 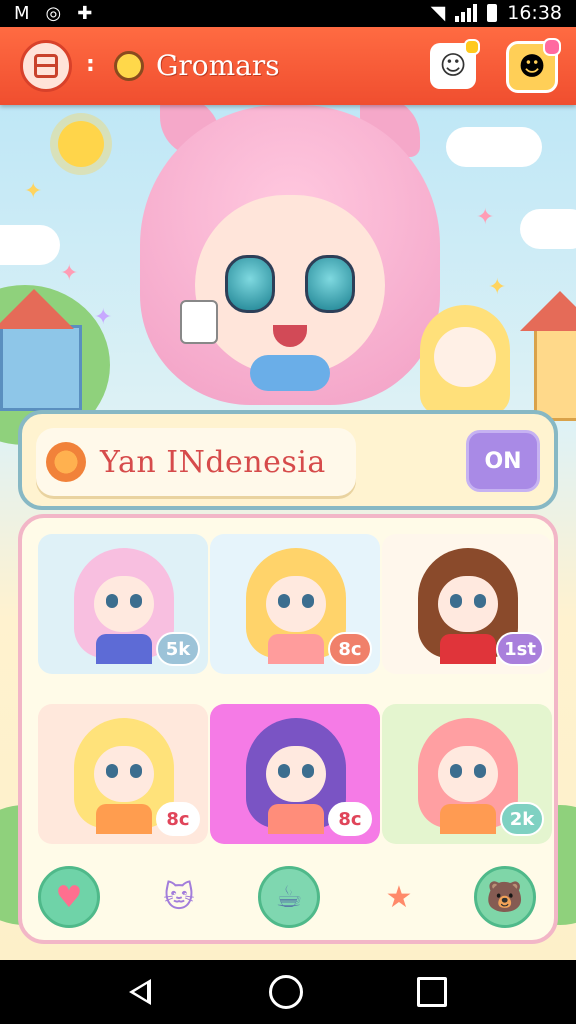 What do you see at coordinates (466, 13) in the screenshot?
I see `signal-icon` at bounding box center [466, 13].